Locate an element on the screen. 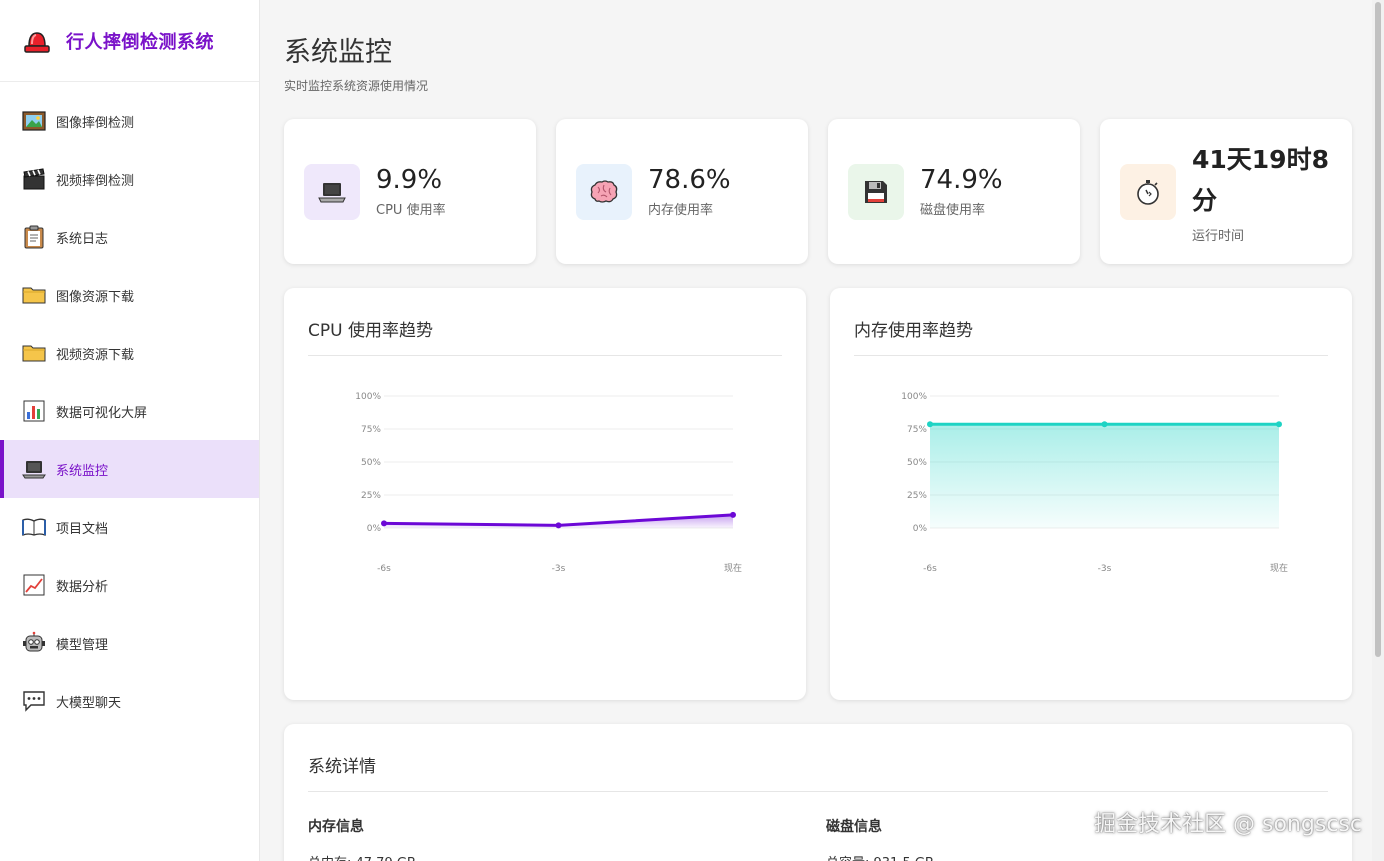 This screenshot has width=1384, height=861. sidebar-item-video-download: 视频资源下载 is located at coordinates (129, 353).